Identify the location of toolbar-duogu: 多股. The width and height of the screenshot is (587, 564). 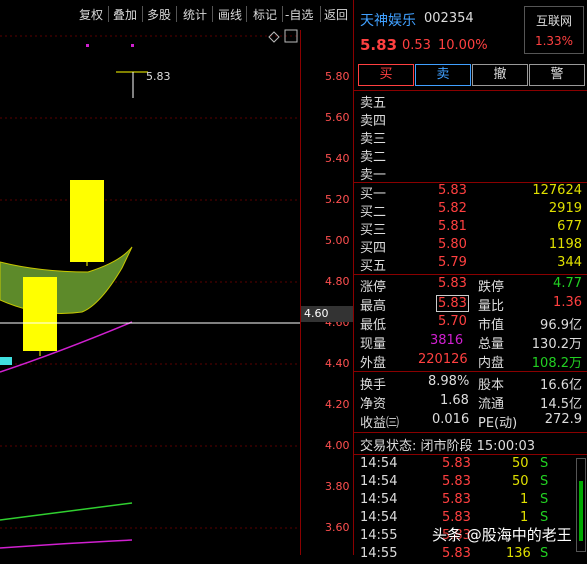
(159, 14).